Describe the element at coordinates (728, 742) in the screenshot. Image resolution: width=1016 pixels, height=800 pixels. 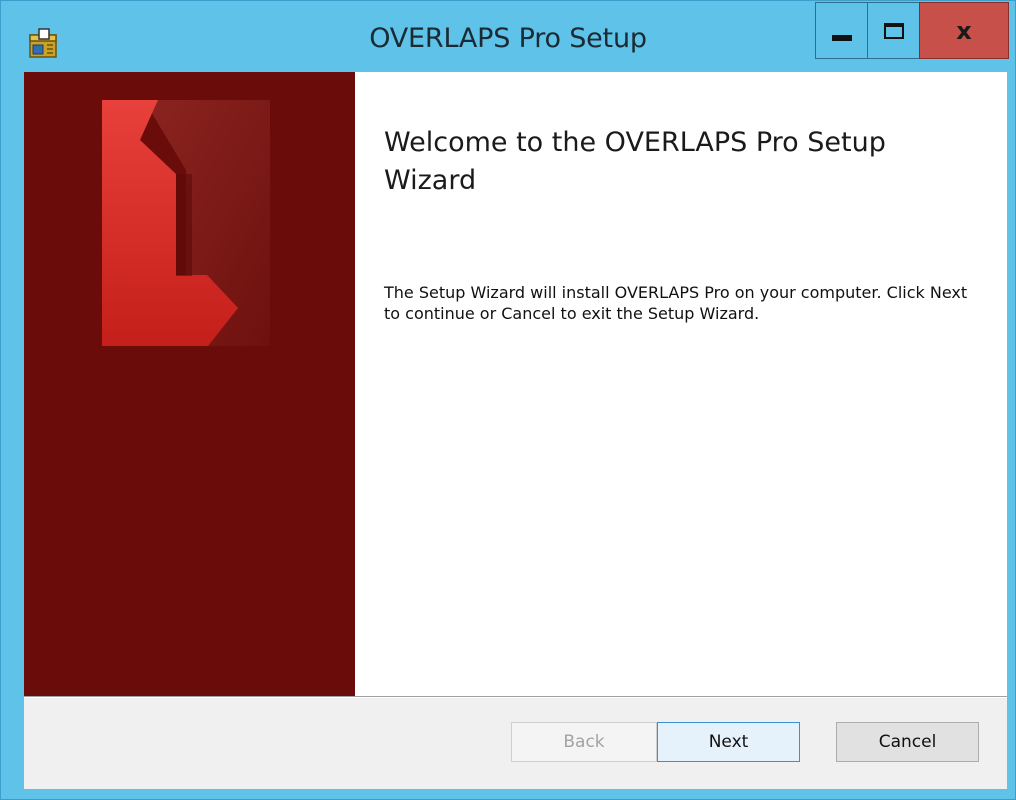
I see `next-button: Next` at that location.